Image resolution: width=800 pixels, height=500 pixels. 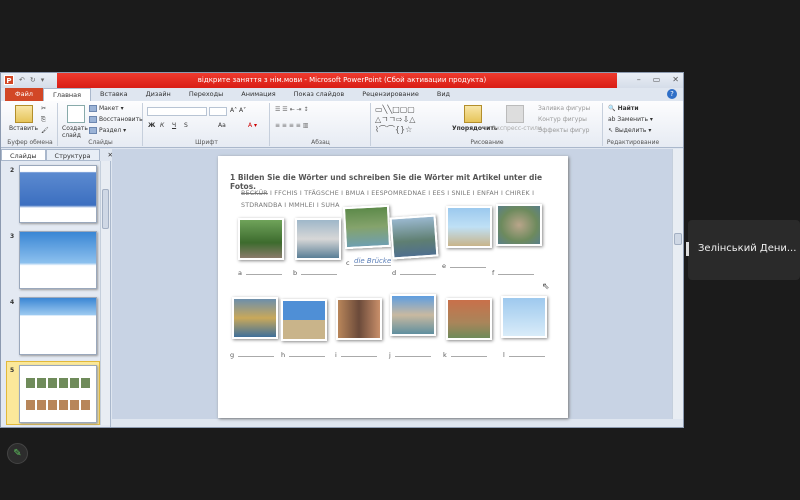 What do you see at coordinates (116, 119) in the screenshot?
I see `reset-button: Восстановить` at bounding box center [116, 119].